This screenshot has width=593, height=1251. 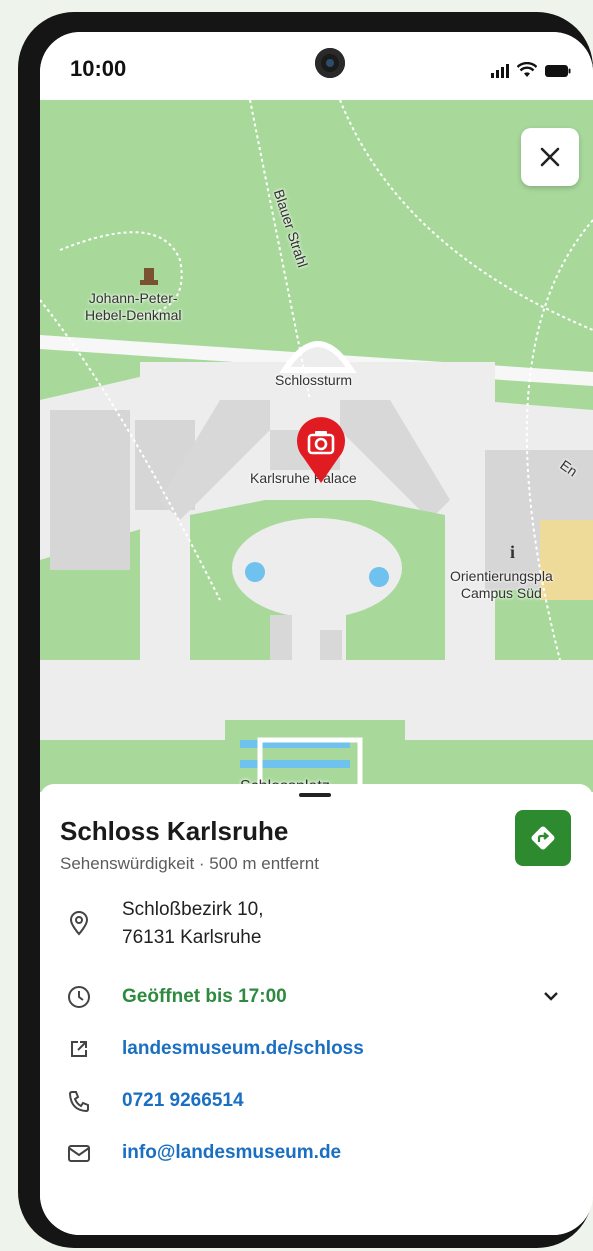 I want to click on map-label-tower: Schlossturm, so click(x=314, y=380).